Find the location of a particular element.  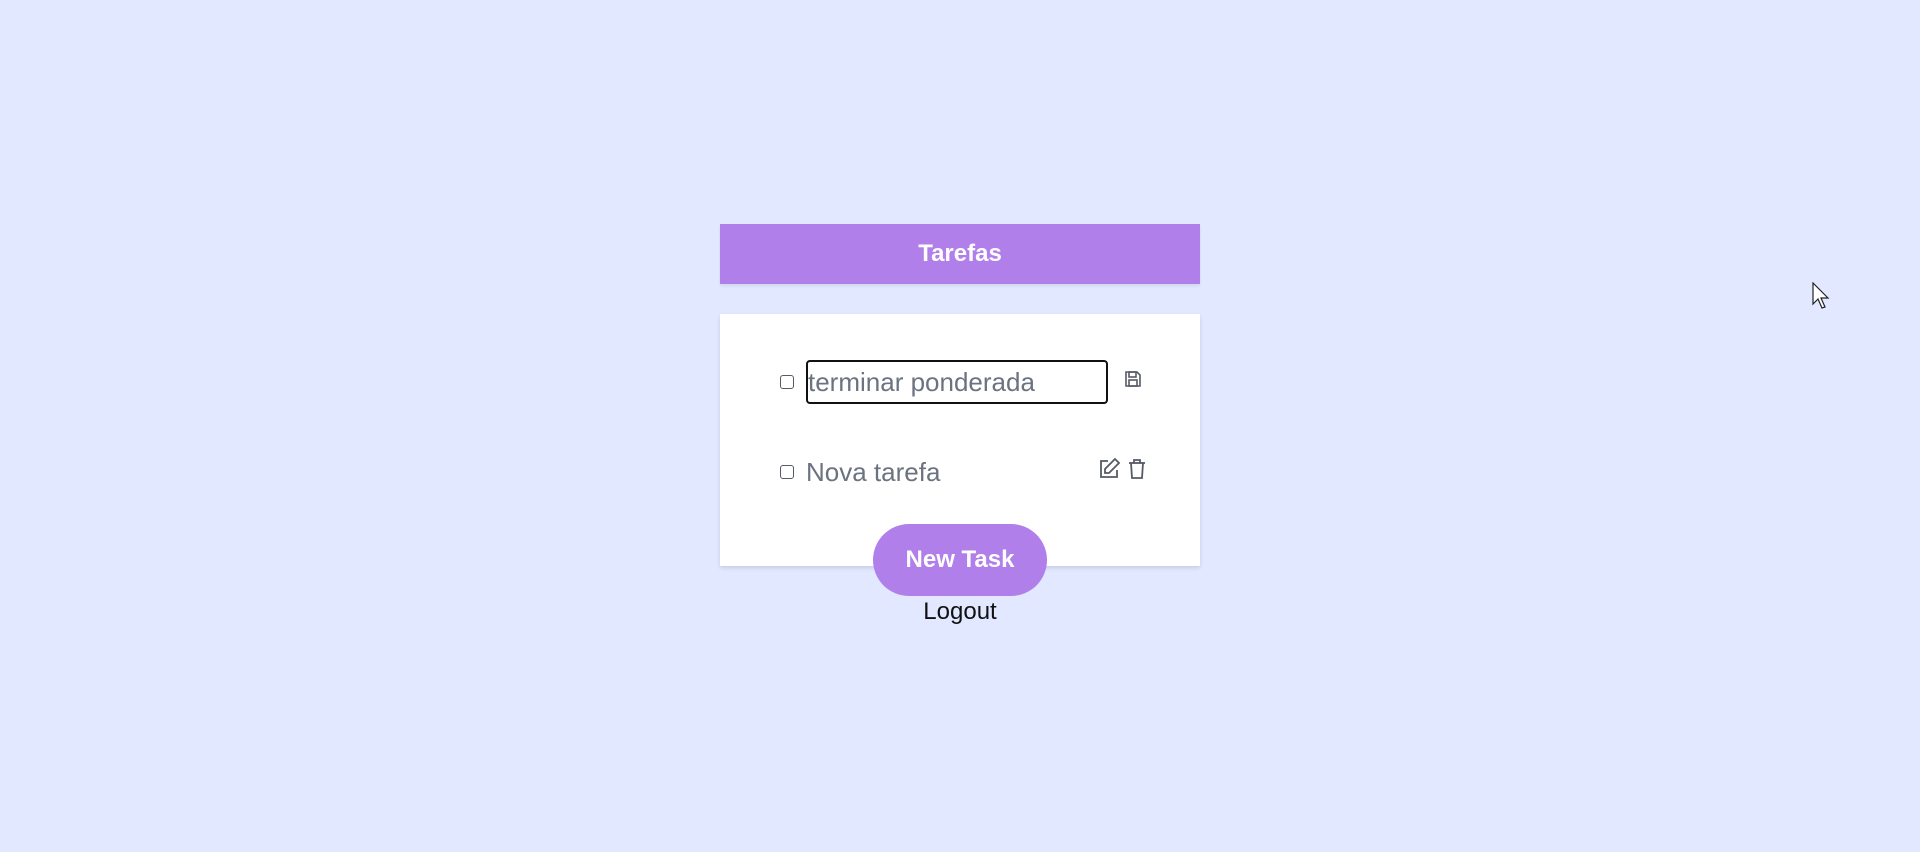

task-actions is located at coordinates (1123, 469).